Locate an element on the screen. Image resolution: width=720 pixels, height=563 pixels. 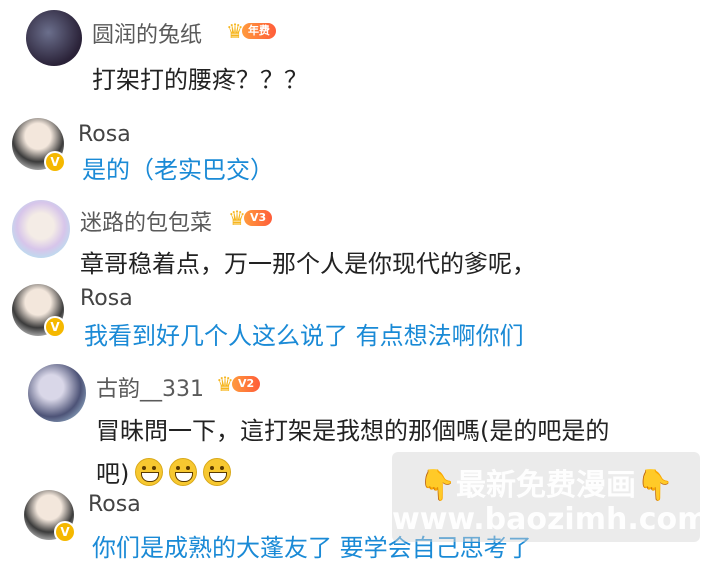
vip-crown-icon: ♛ V2 is located at coordinates (238, 384).